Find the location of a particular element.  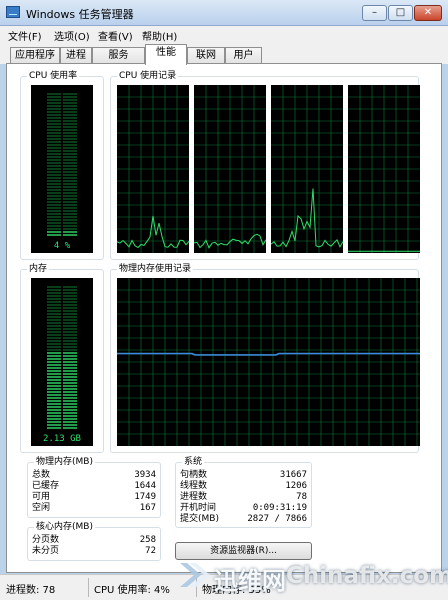

physical-memory-label: 物理内存(MB) is located at coordinates (64, 462).